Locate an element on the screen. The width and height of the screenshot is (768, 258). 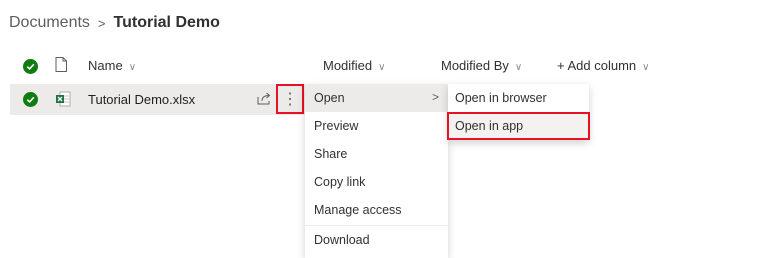
more-actions-button: ⋮ is located at coordinates (290, 99).